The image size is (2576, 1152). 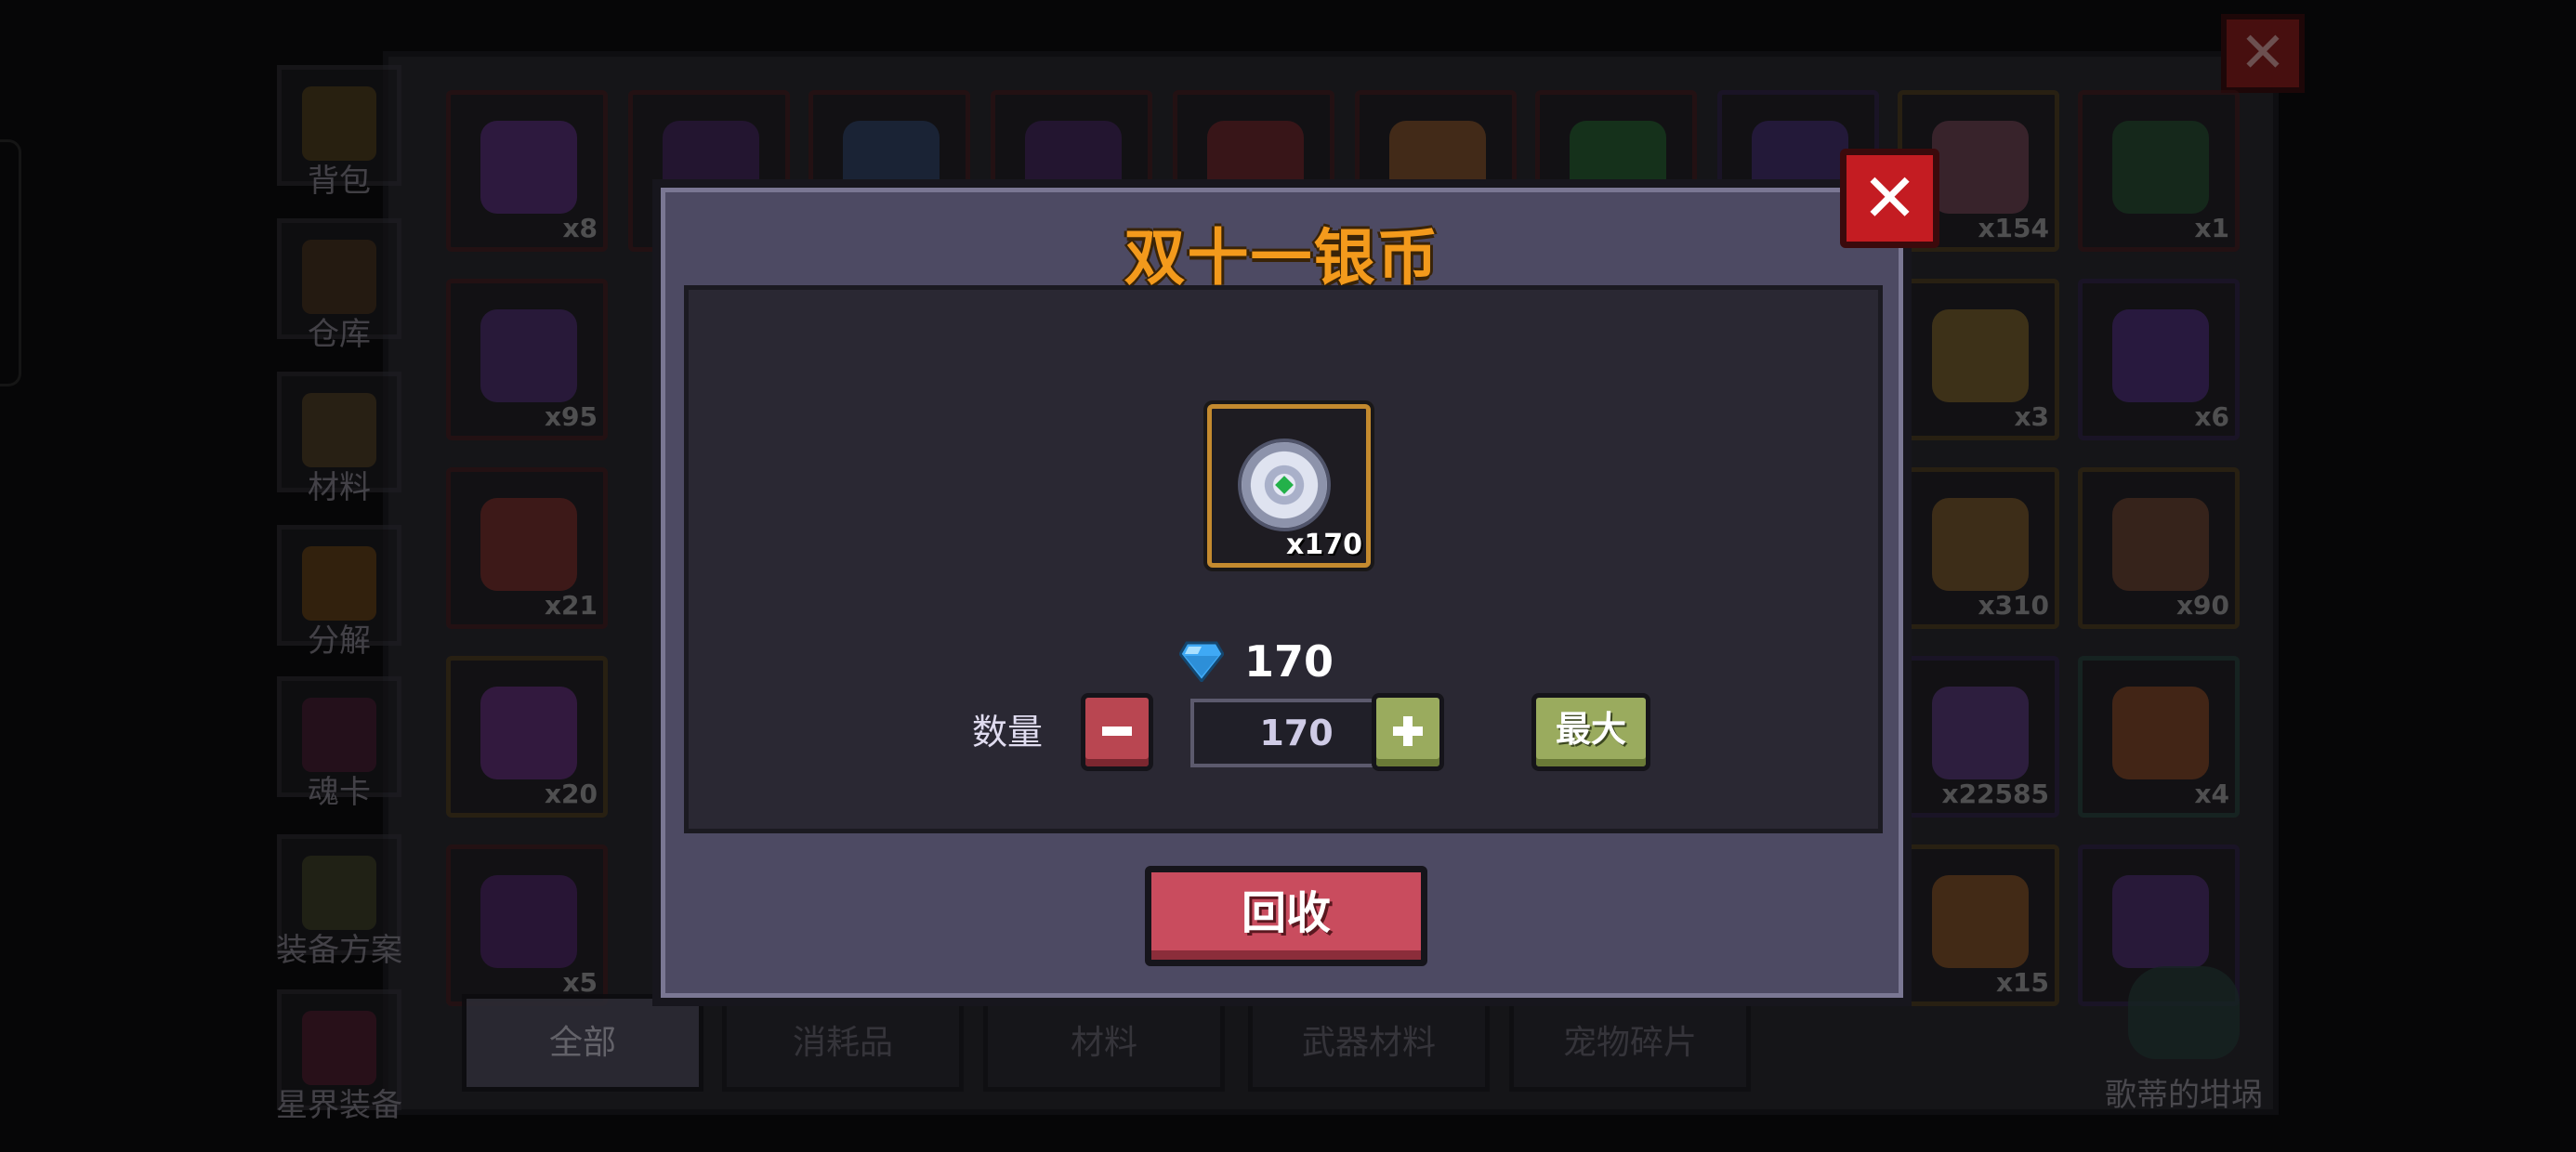 What do you see at coordinates (1201, 661) in the screenshot?
I see `blue-gem-icon` at bounding box center [1201, 661].